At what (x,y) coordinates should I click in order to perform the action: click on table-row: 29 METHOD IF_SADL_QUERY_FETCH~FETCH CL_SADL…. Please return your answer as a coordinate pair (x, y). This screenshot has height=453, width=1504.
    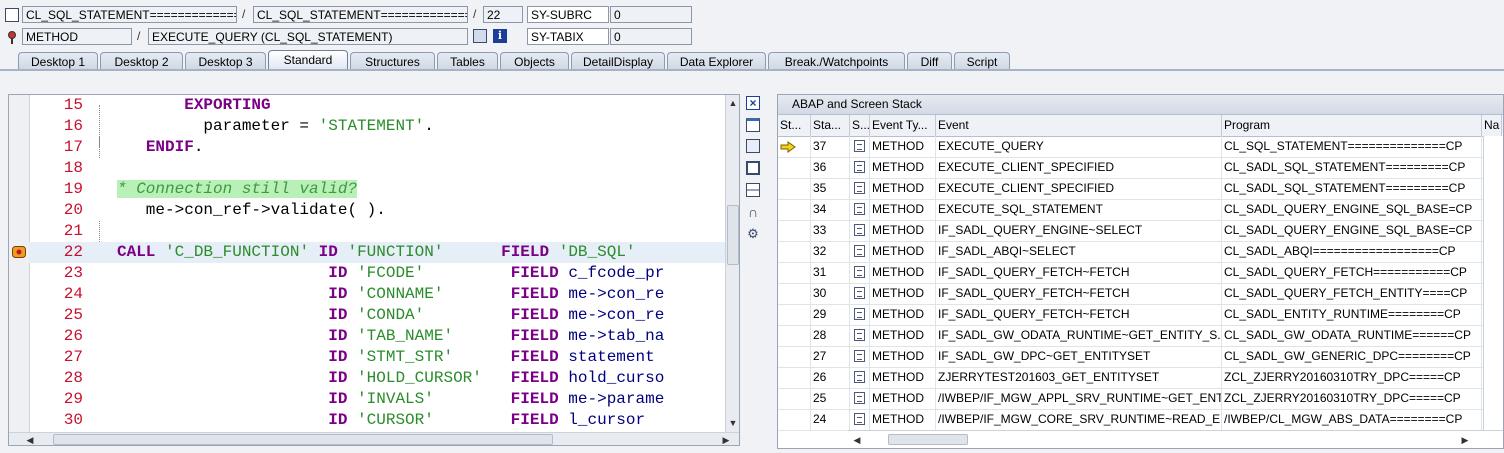
    Looking at the image, I should click on (1131, 315).